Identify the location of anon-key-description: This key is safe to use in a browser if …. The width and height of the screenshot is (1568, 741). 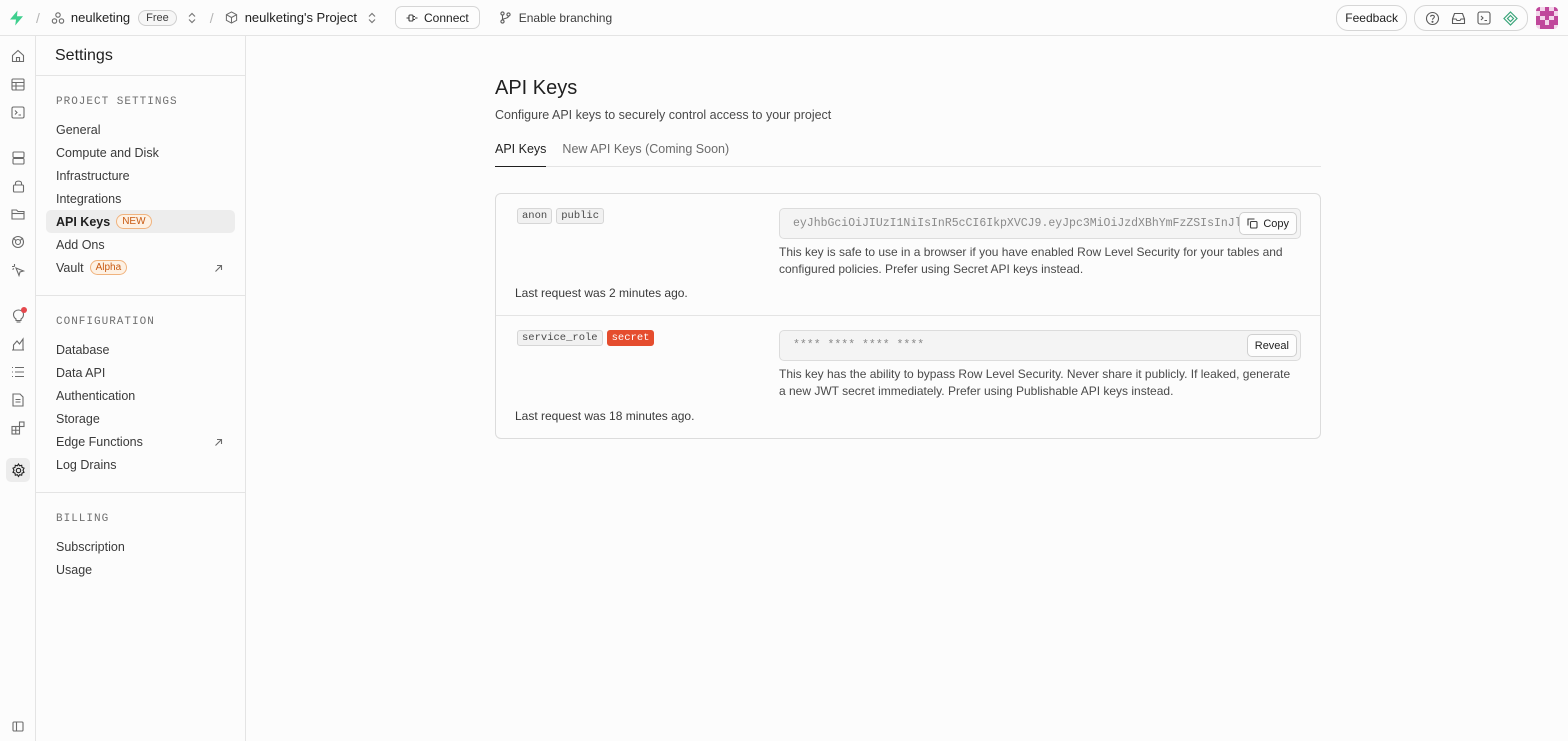
(1031, 260).